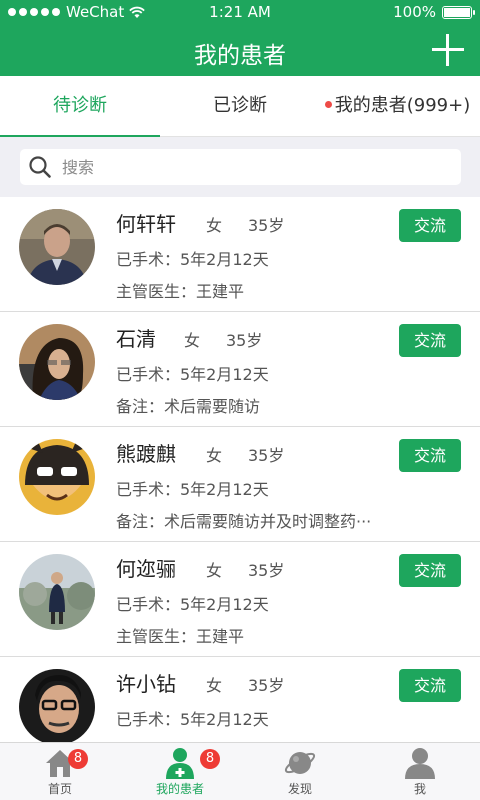 Image resolution: width=480 pixels, height=800 pixels. I want to click on patient-row: 何迩骊 女 35岁 已手术：5年2月12天 主管医生：王建平 交流, so click(240, 599).